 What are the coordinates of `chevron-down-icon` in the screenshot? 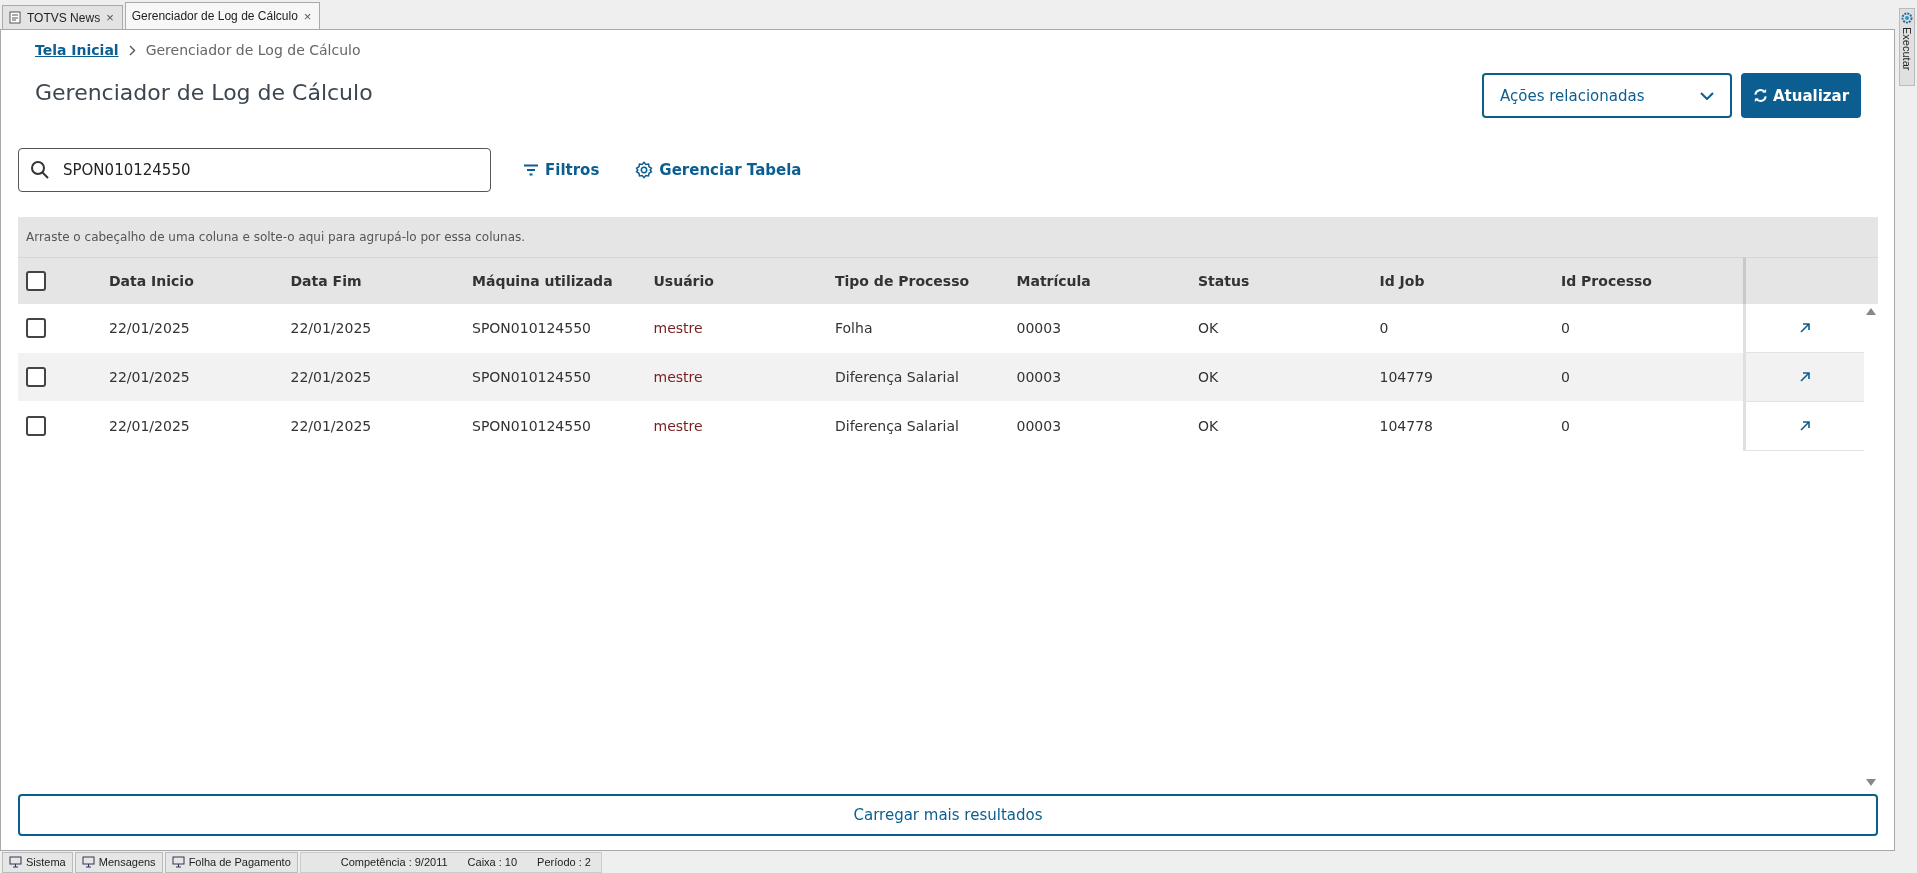 It's located at (1707, 95).